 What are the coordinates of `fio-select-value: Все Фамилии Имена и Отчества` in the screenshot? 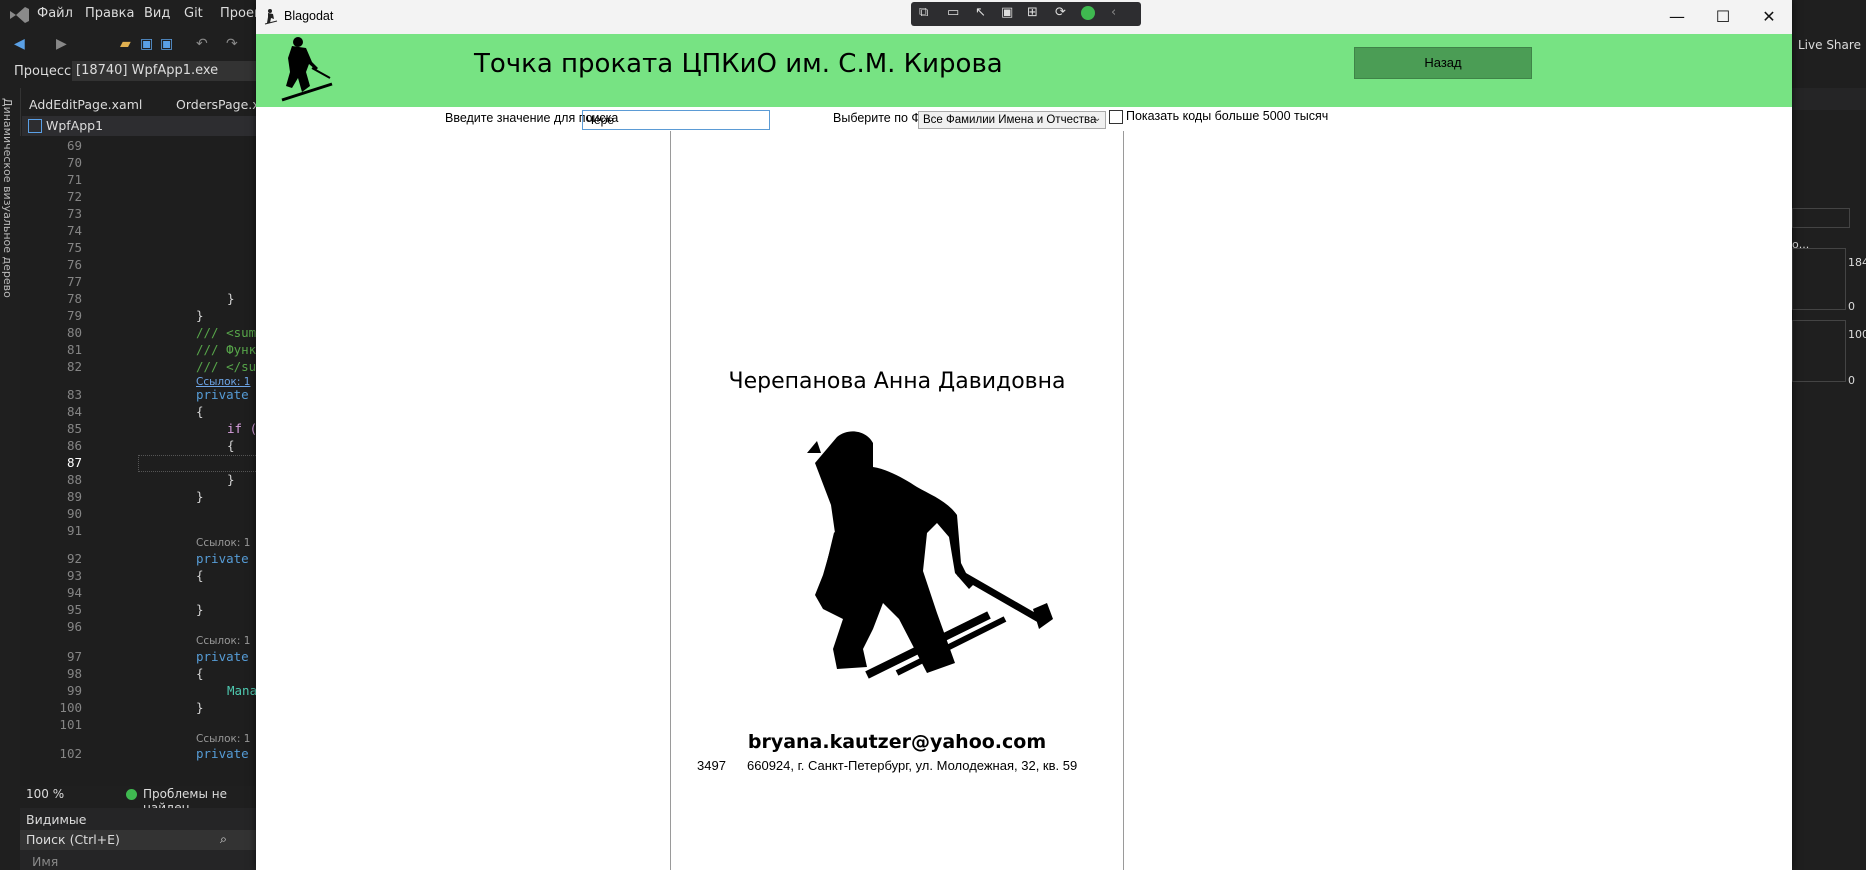 It's located at (1010, 120).